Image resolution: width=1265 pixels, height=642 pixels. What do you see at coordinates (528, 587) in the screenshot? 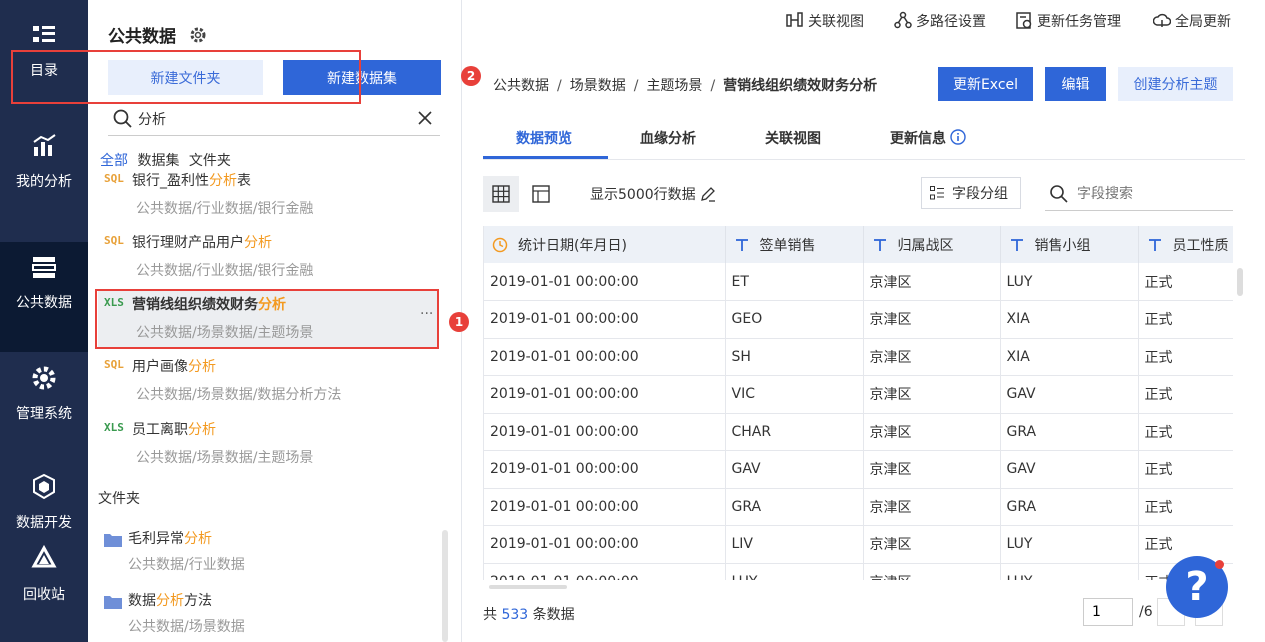
I see `scrollbar-thumb` at bounding box center [528, 587].